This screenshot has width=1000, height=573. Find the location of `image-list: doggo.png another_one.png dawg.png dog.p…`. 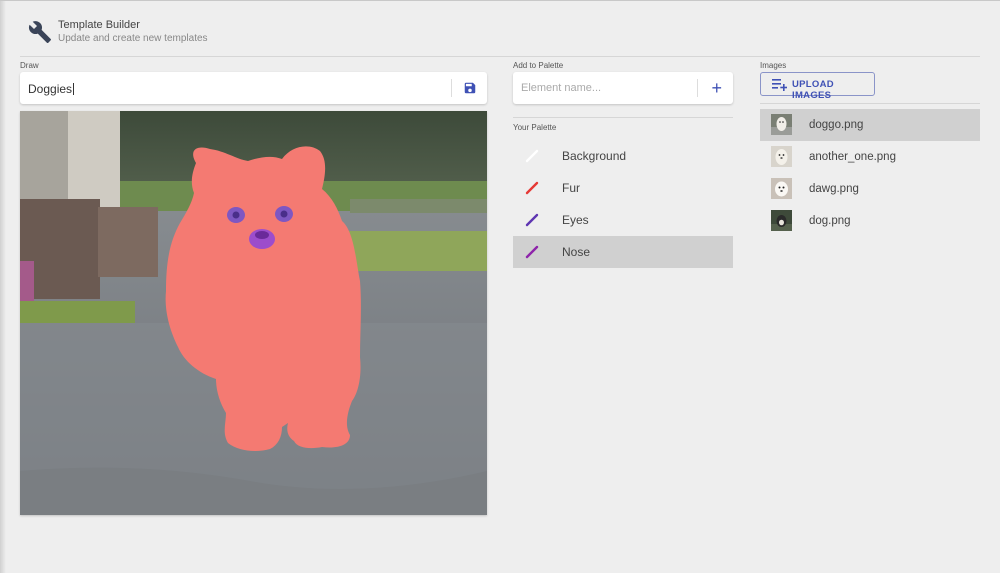

image-list: doggo.png another_one.png dawg.png dog.p… is located at coordinates (870, 173).